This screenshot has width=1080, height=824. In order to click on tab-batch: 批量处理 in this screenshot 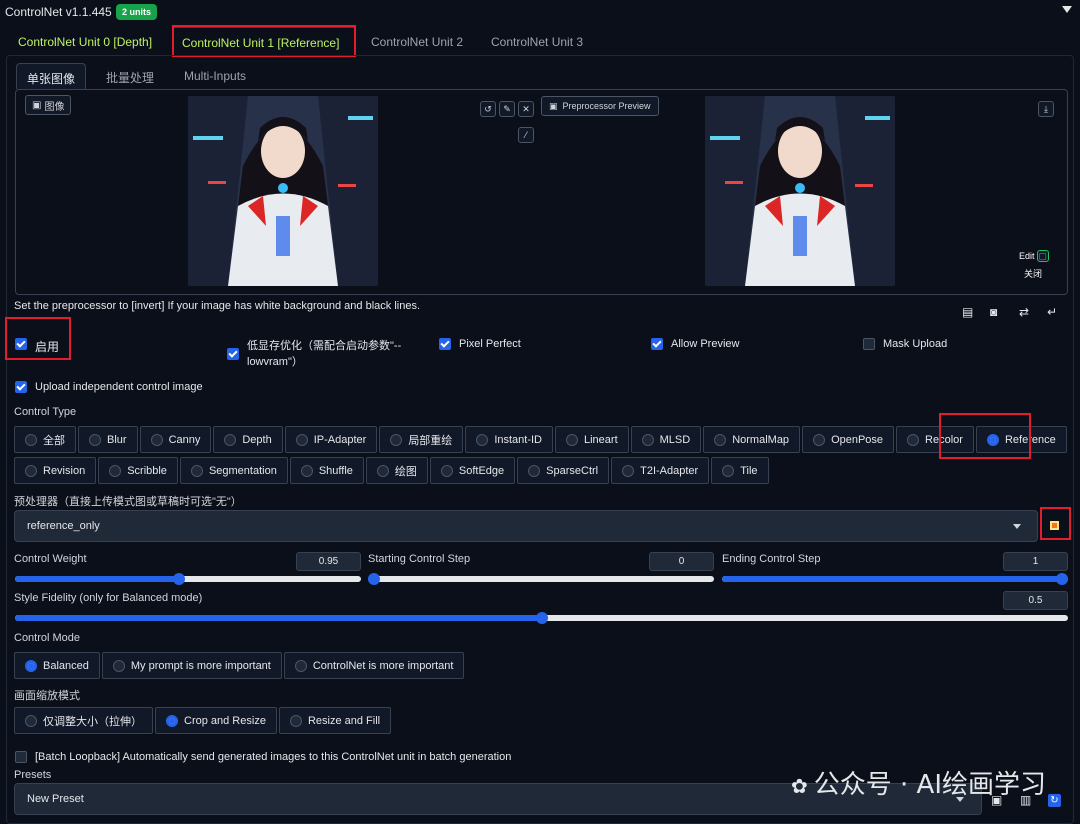, I will do `click(130, 76)`.